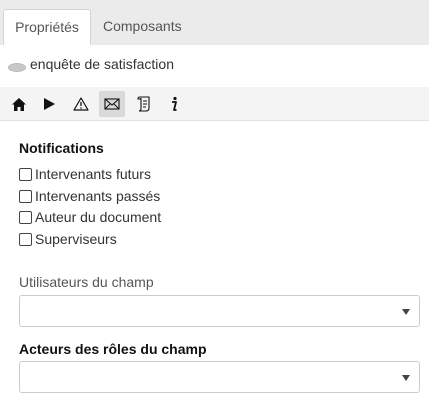  What do you see at coordinates (47, 27) in the screenshot?
I see `tab-proprietes: Propriétés` at bounding box center [47, 27].